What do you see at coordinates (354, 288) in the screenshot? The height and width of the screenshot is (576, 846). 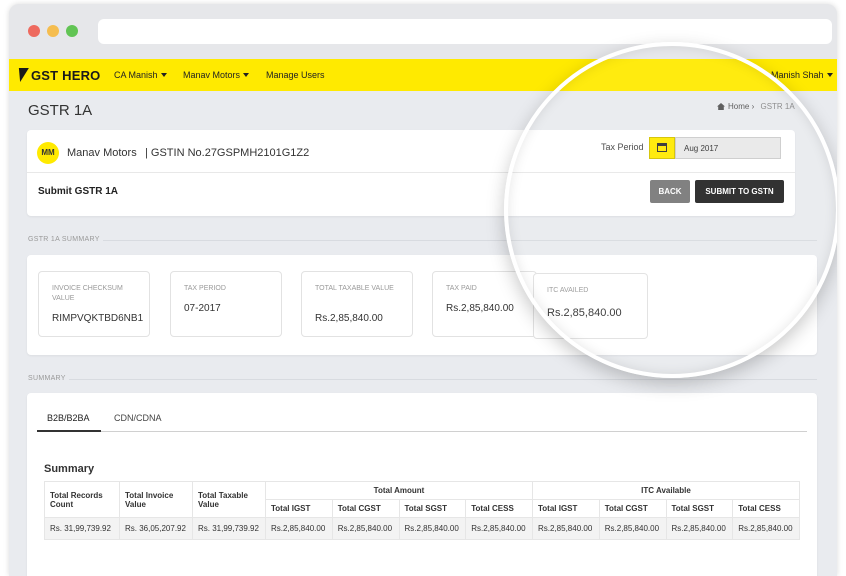 I see `summary-box-label: TOTAL TAXABLE VALUE` at bounding box center [354, 288].